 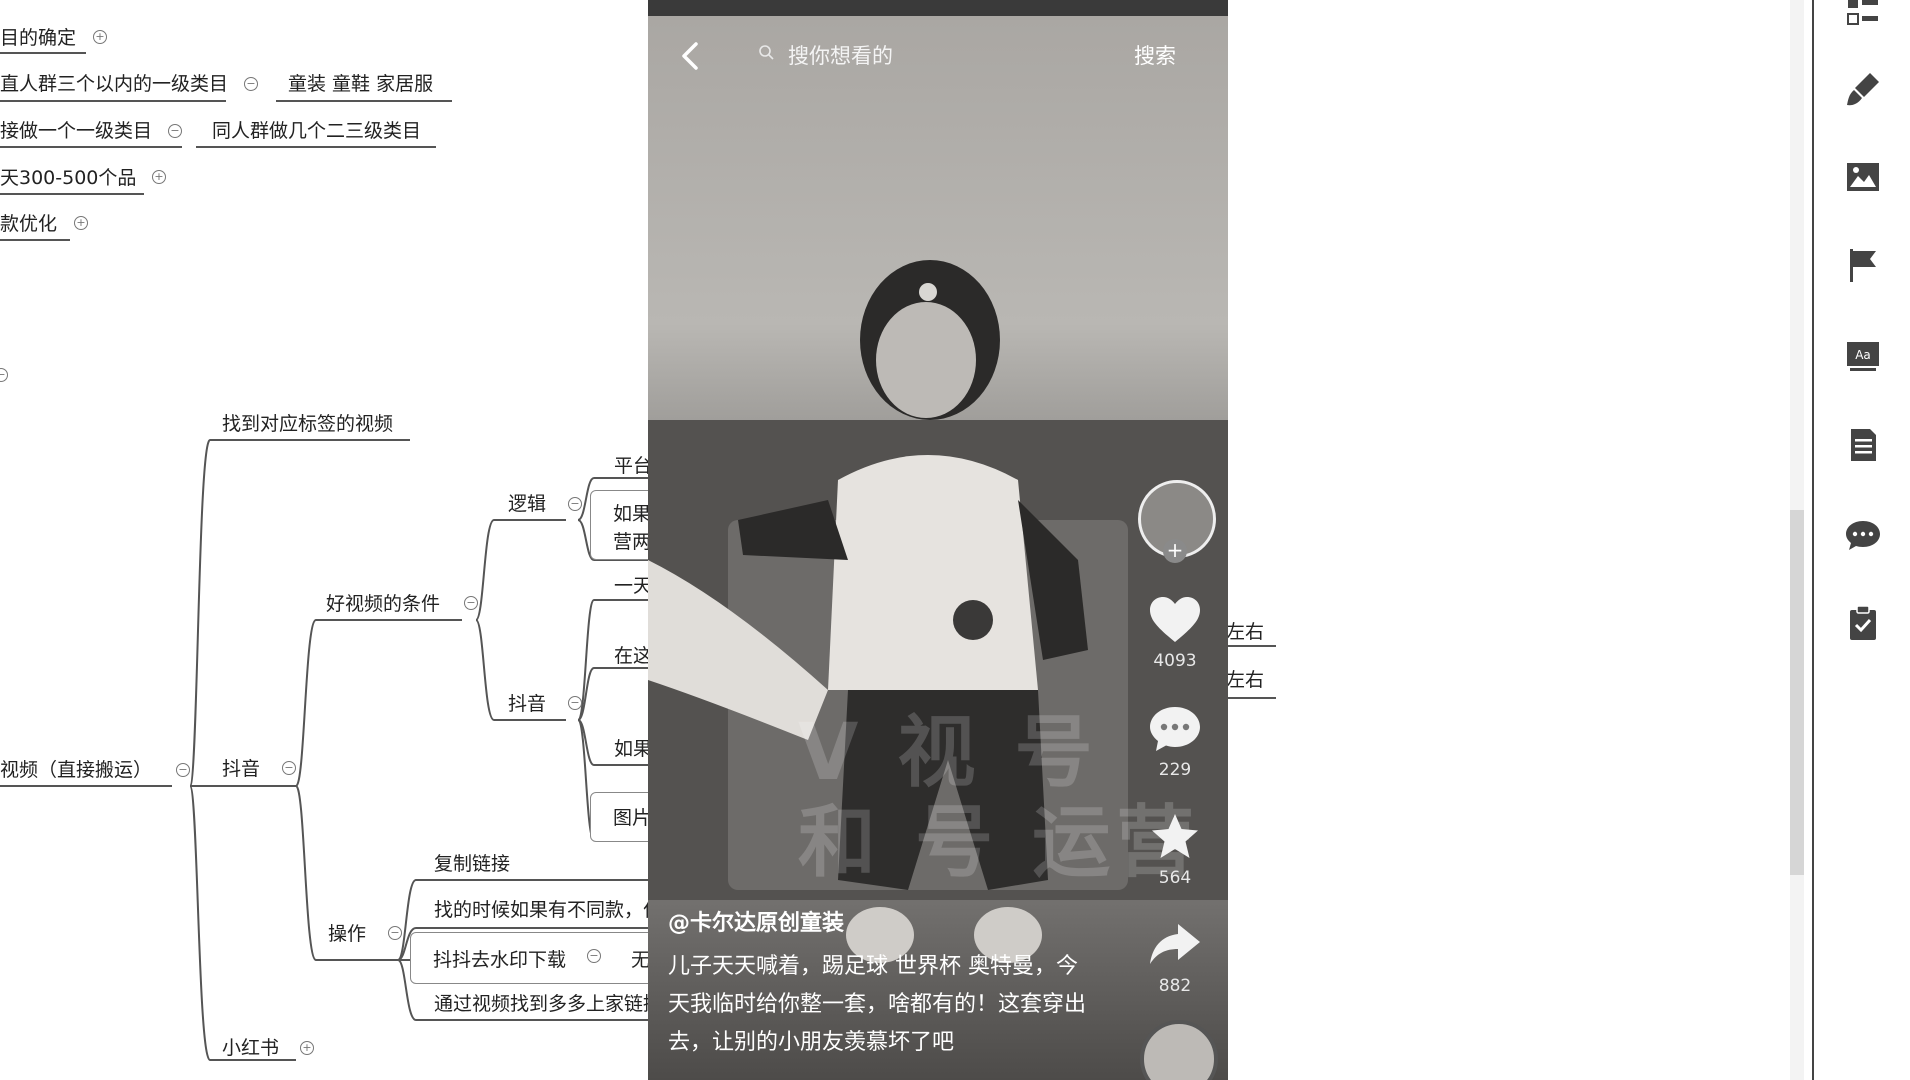 What do you see at coordinates (632, 514) in the screenshot?
I see `node-logic-child: 如果` at bounding box center [632, 514].